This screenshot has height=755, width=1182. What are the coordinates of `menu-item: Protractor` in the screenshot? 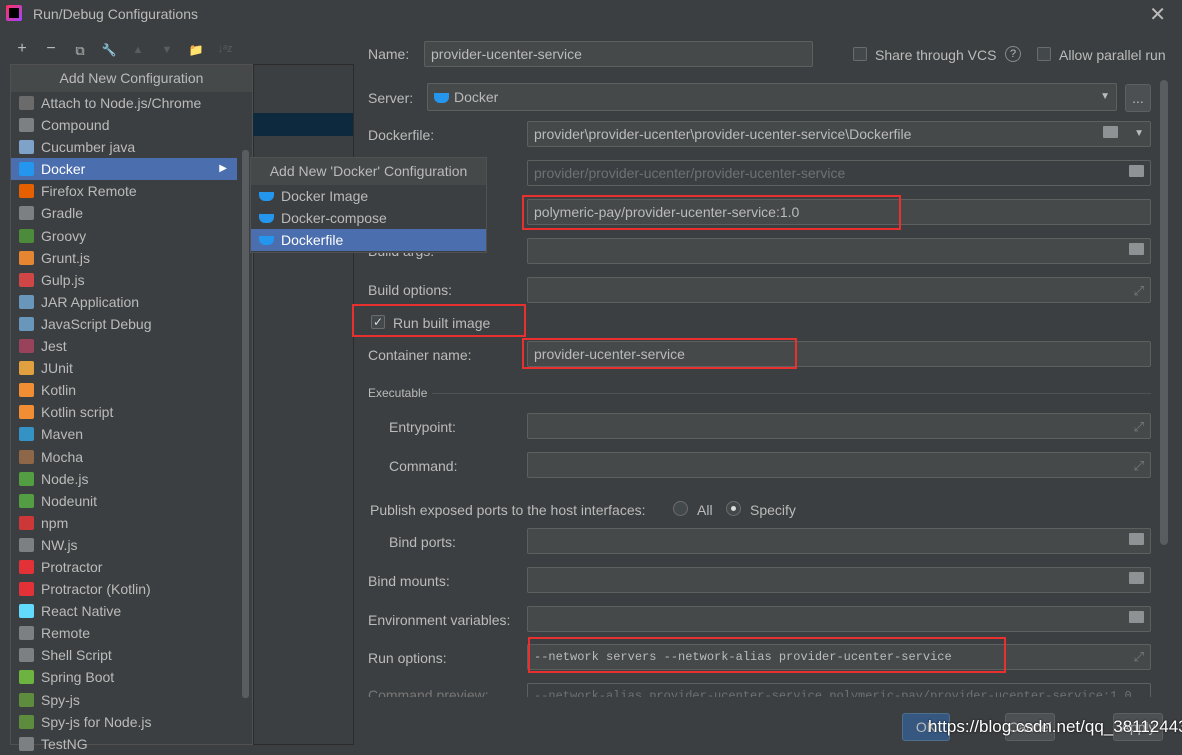 It's located at (124, 567).